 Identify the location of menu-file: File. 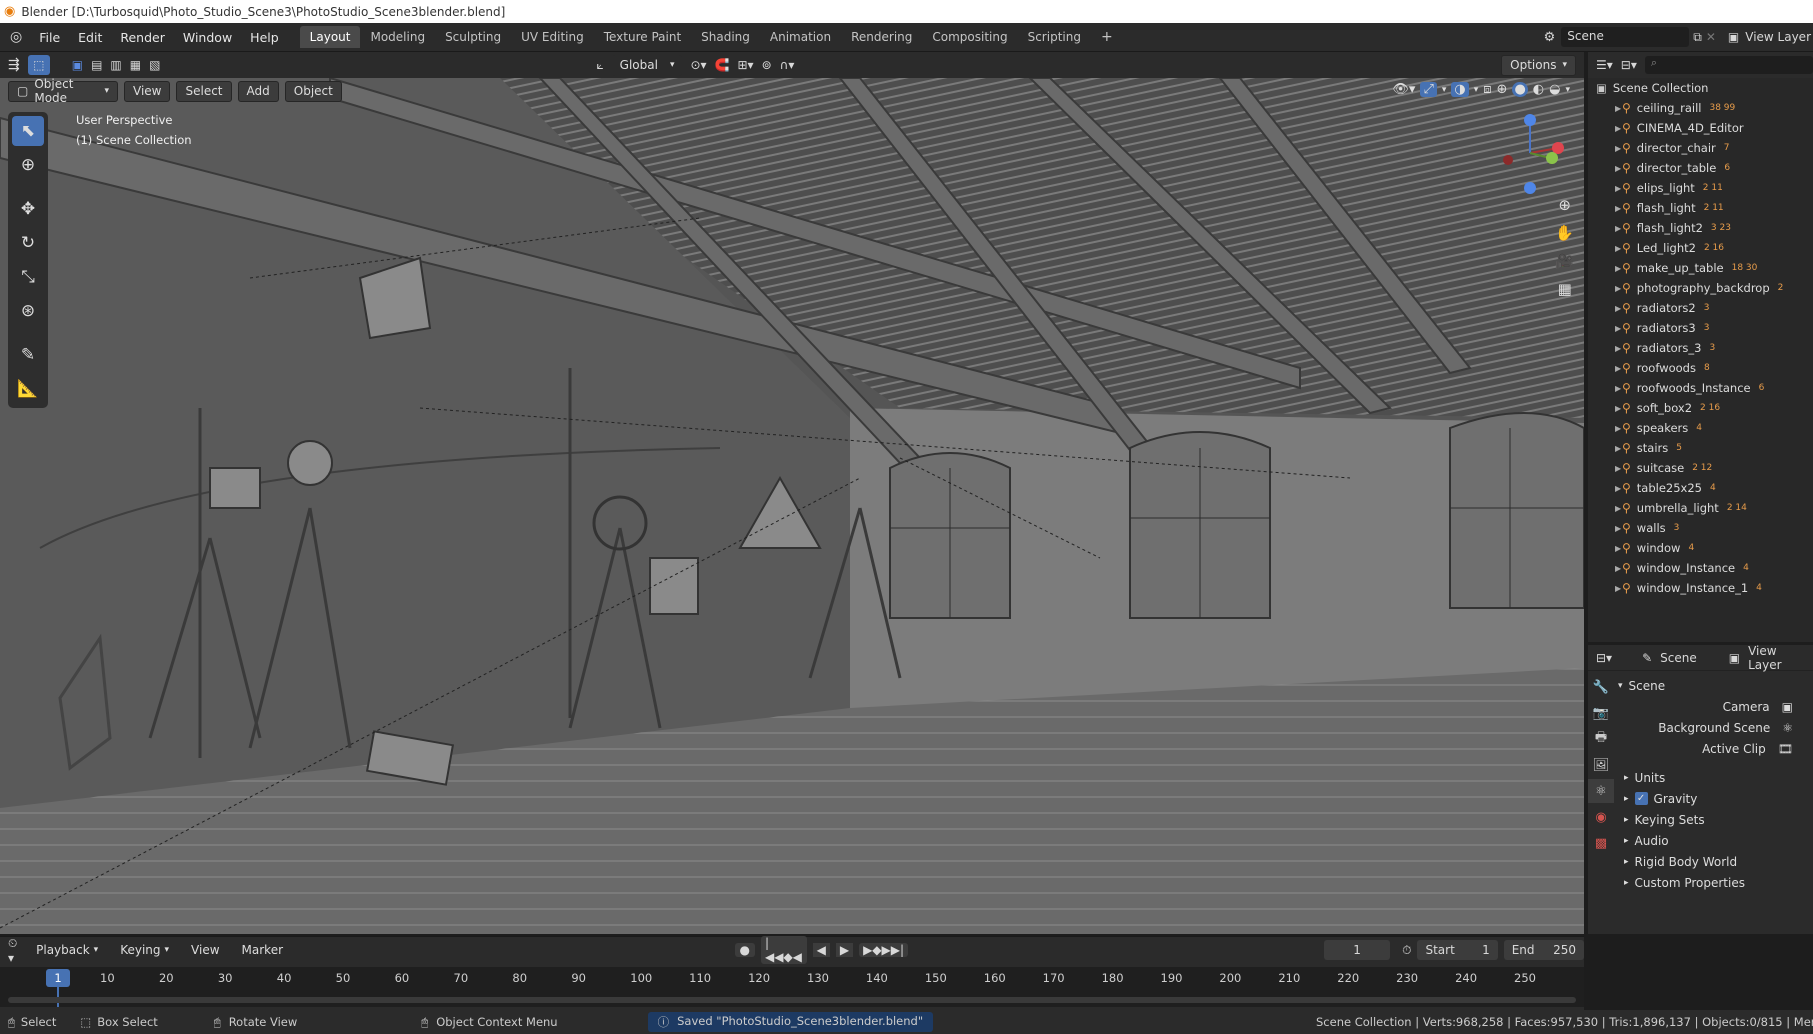
(49, 37).